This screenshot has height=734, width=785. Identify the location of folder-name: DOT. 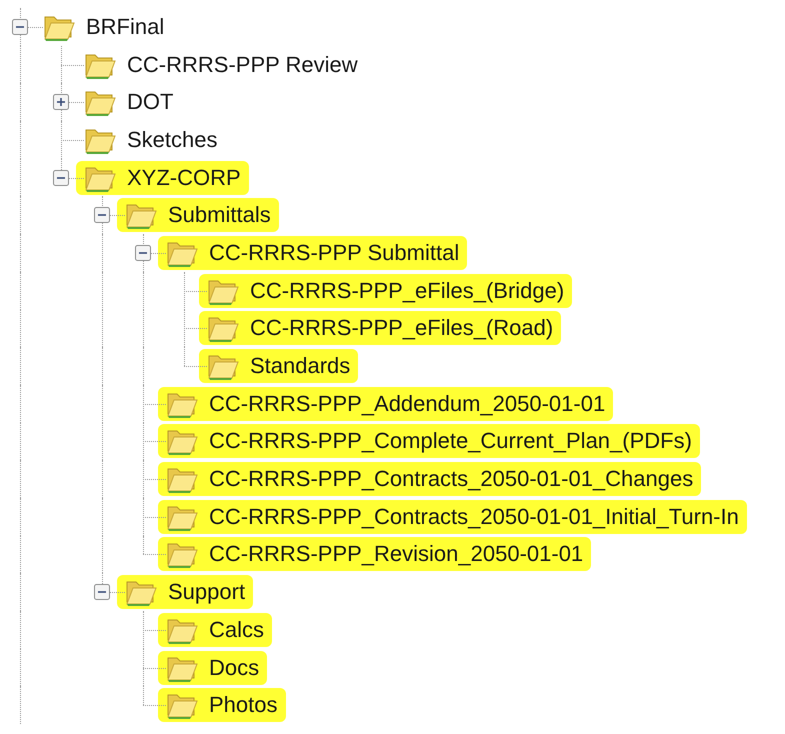
(150, 102).